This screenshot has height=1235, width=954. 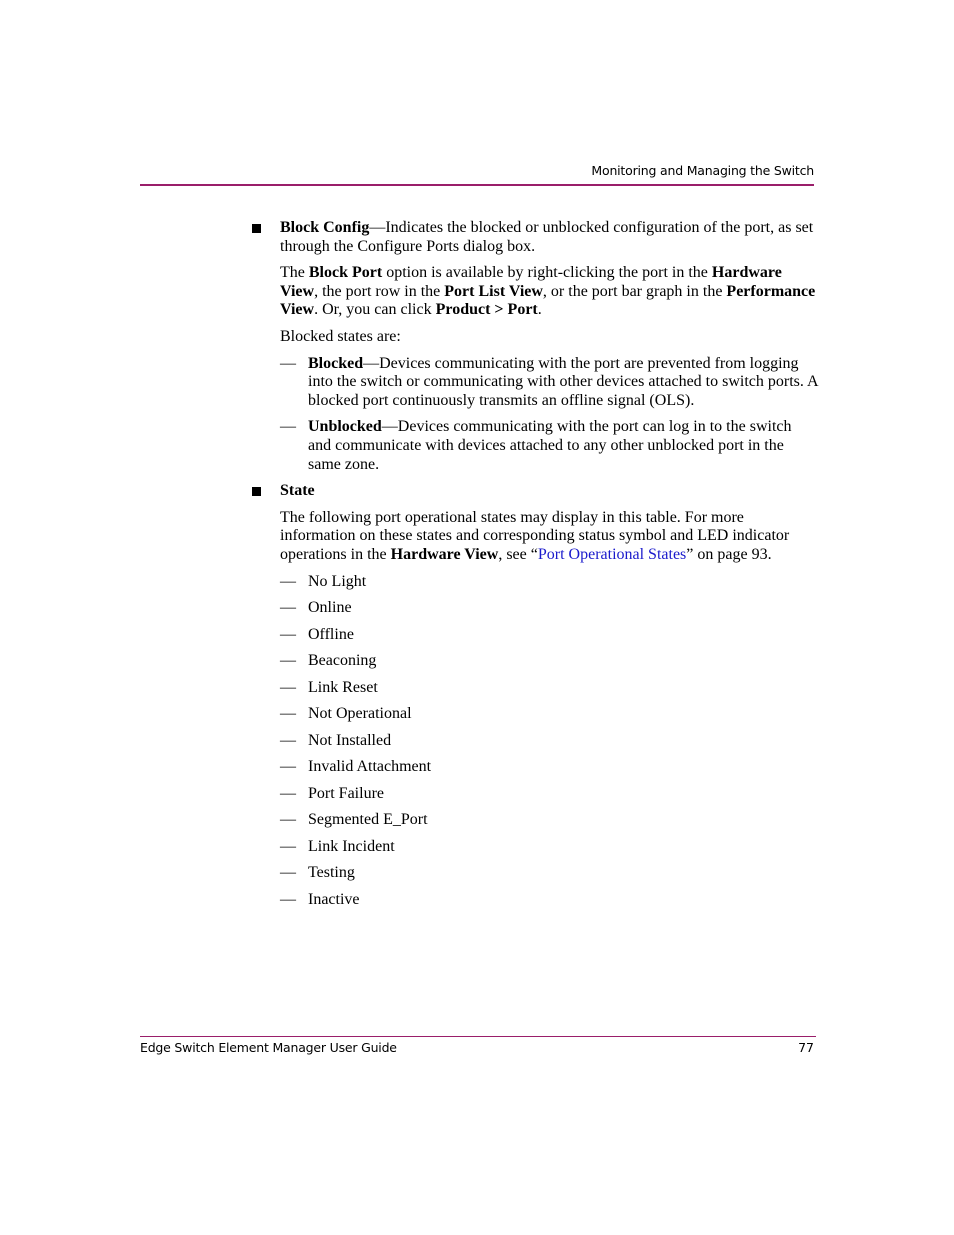 What do you see at coordinates (535, 586) in the screenshot?
I see `state-item: — No Light` at bounding box center [535, 586].